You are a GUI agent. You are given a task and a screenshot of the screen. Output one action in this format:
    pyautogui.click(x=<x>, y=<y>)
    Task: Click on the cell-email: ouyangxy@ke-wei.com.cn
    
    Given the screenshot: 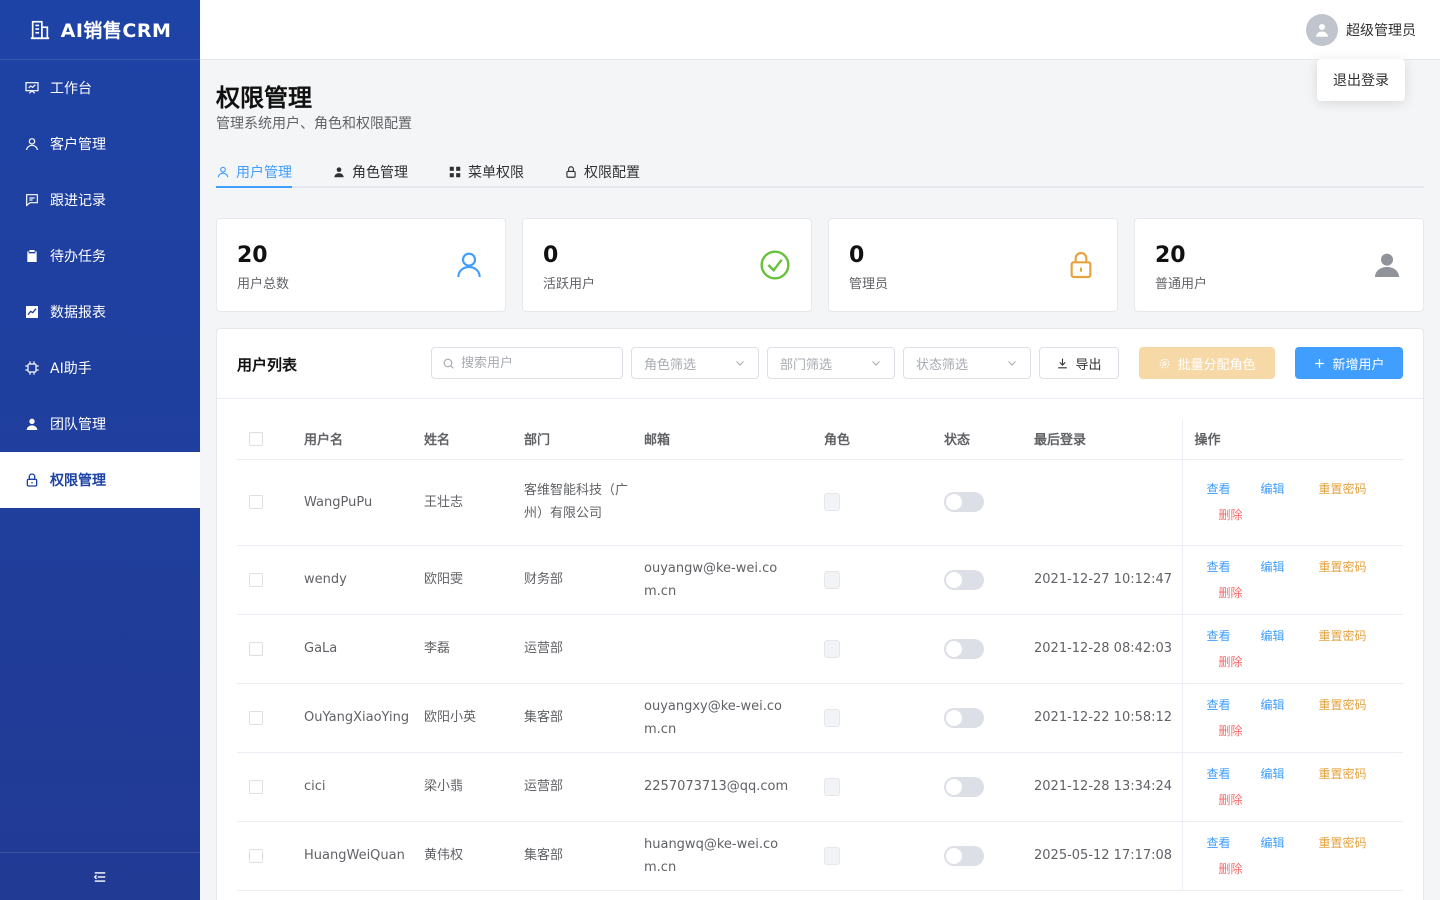 What is the action you would take?
    pyautogui.click(x=734, y=718)
    